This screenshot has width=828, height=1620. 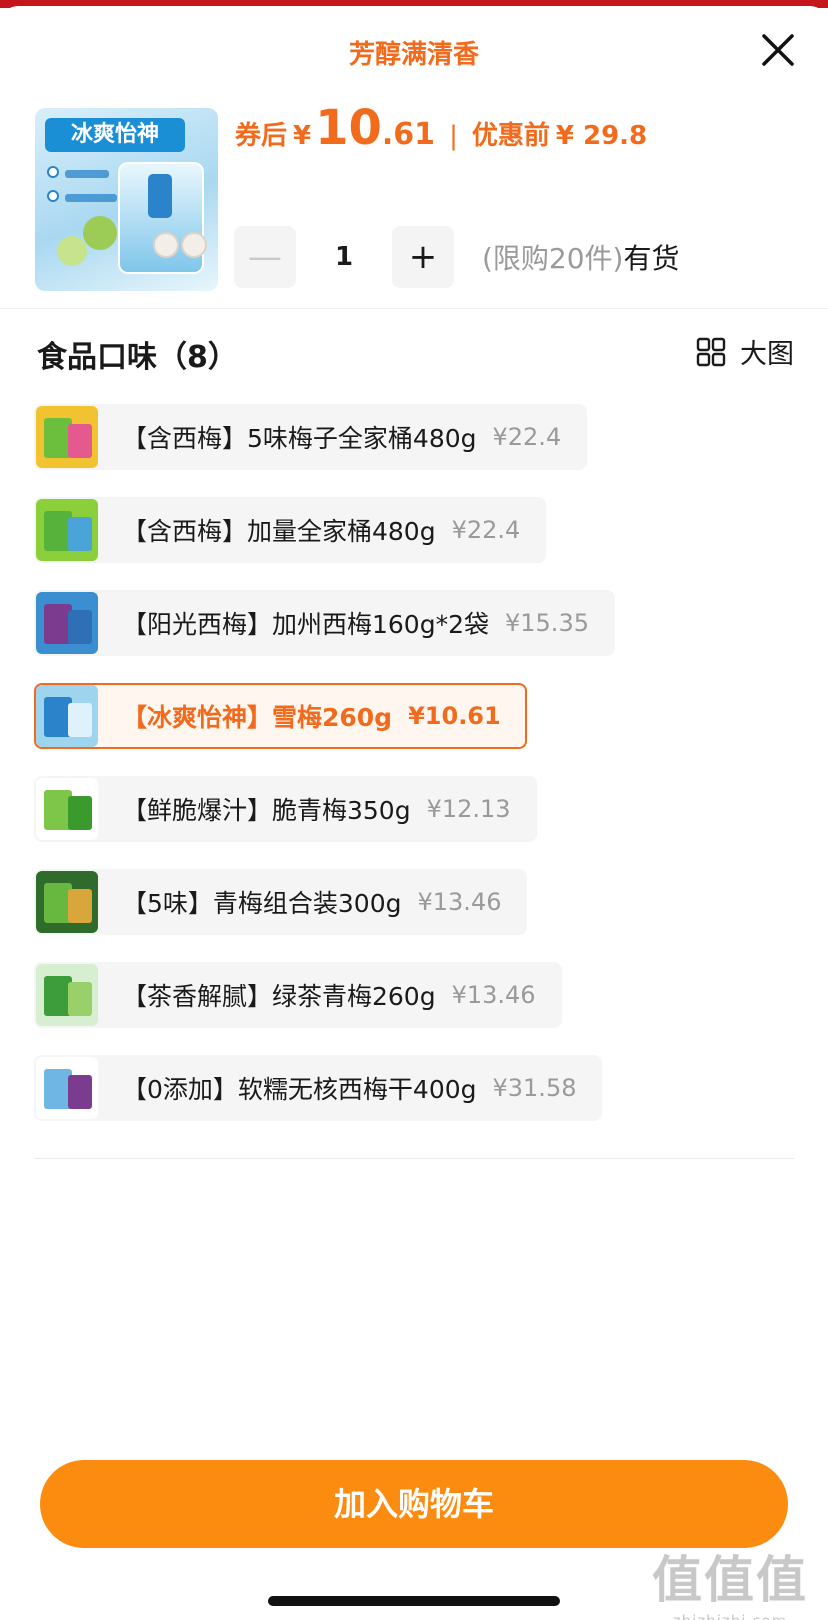 What do you see at coordinates (423, 257) in the screenshot?
I see `increase-button: +` at bounding box center [423, 257].